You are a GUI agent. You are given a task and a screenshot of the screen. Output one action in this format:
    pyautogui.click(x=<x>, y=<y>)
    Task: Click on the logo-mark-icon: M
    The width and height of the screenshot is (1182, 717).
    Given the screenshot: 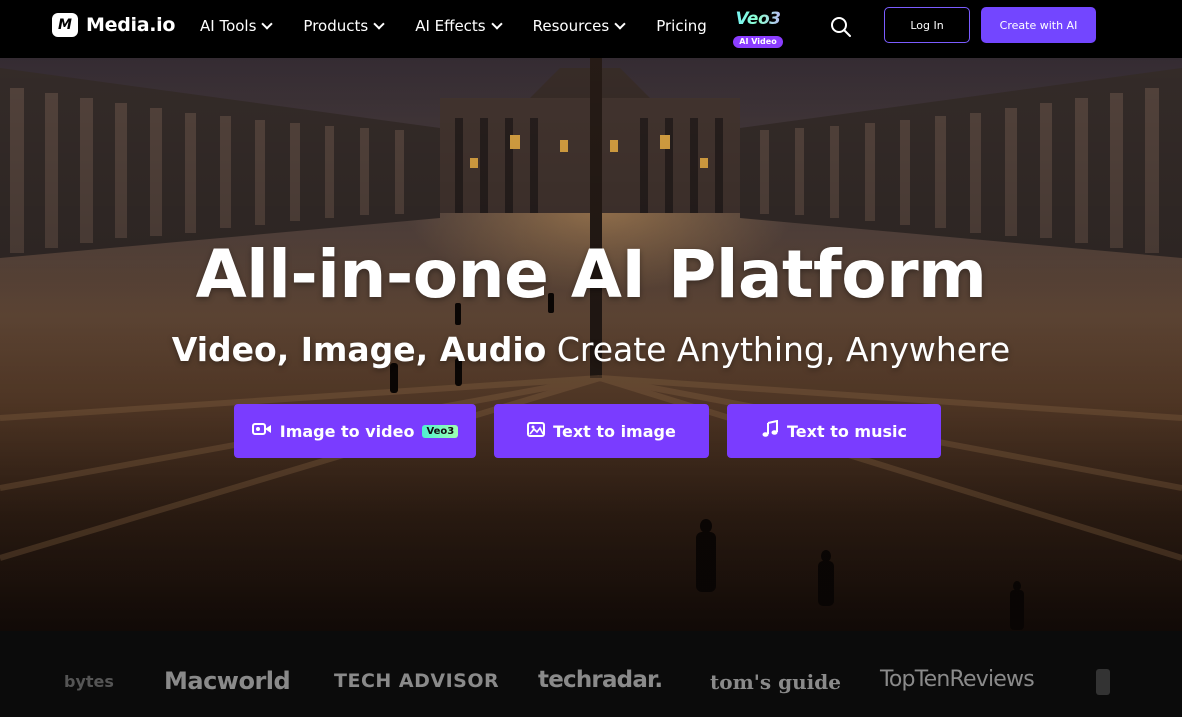 What is the action you would take?
    pyautogui.click(x=65, y=25)
    